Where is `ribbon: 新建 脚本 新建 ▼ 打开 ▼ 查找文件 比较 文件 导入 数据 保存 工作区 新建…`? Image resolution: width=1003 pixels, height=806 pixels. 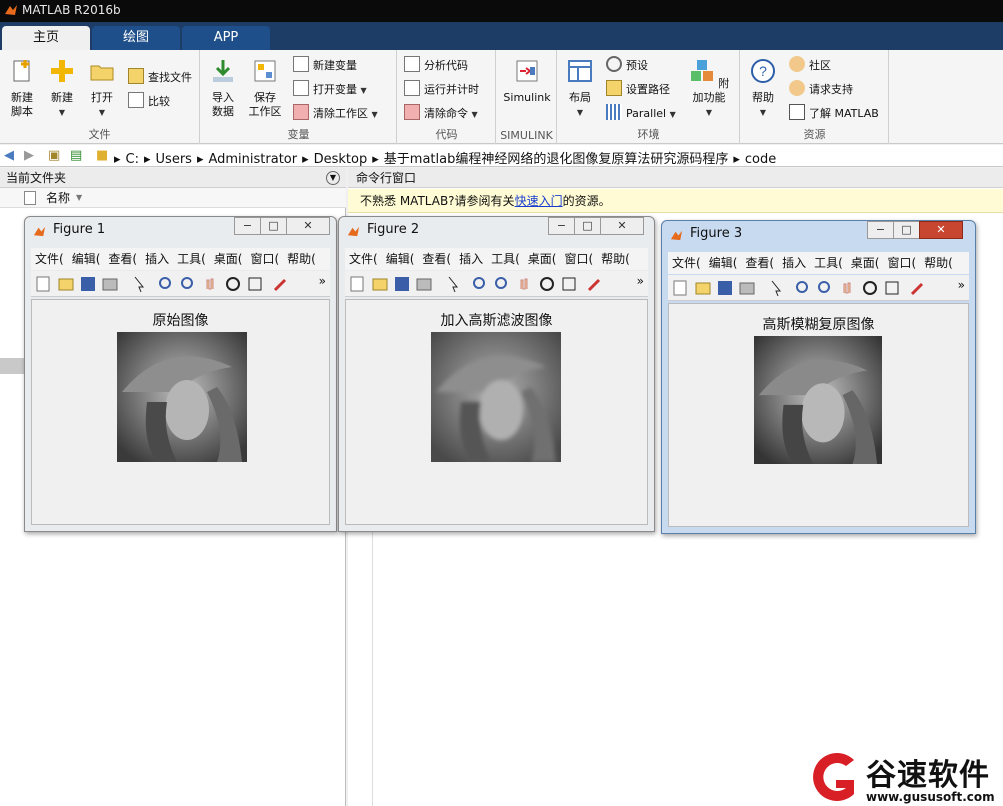
ribbon: 新建 脚本 新建 ▼ 打开 ▼ 查找文件 比较 文件 导入 数据 保存 工作区 新建… is located at coordinates (501, 97).